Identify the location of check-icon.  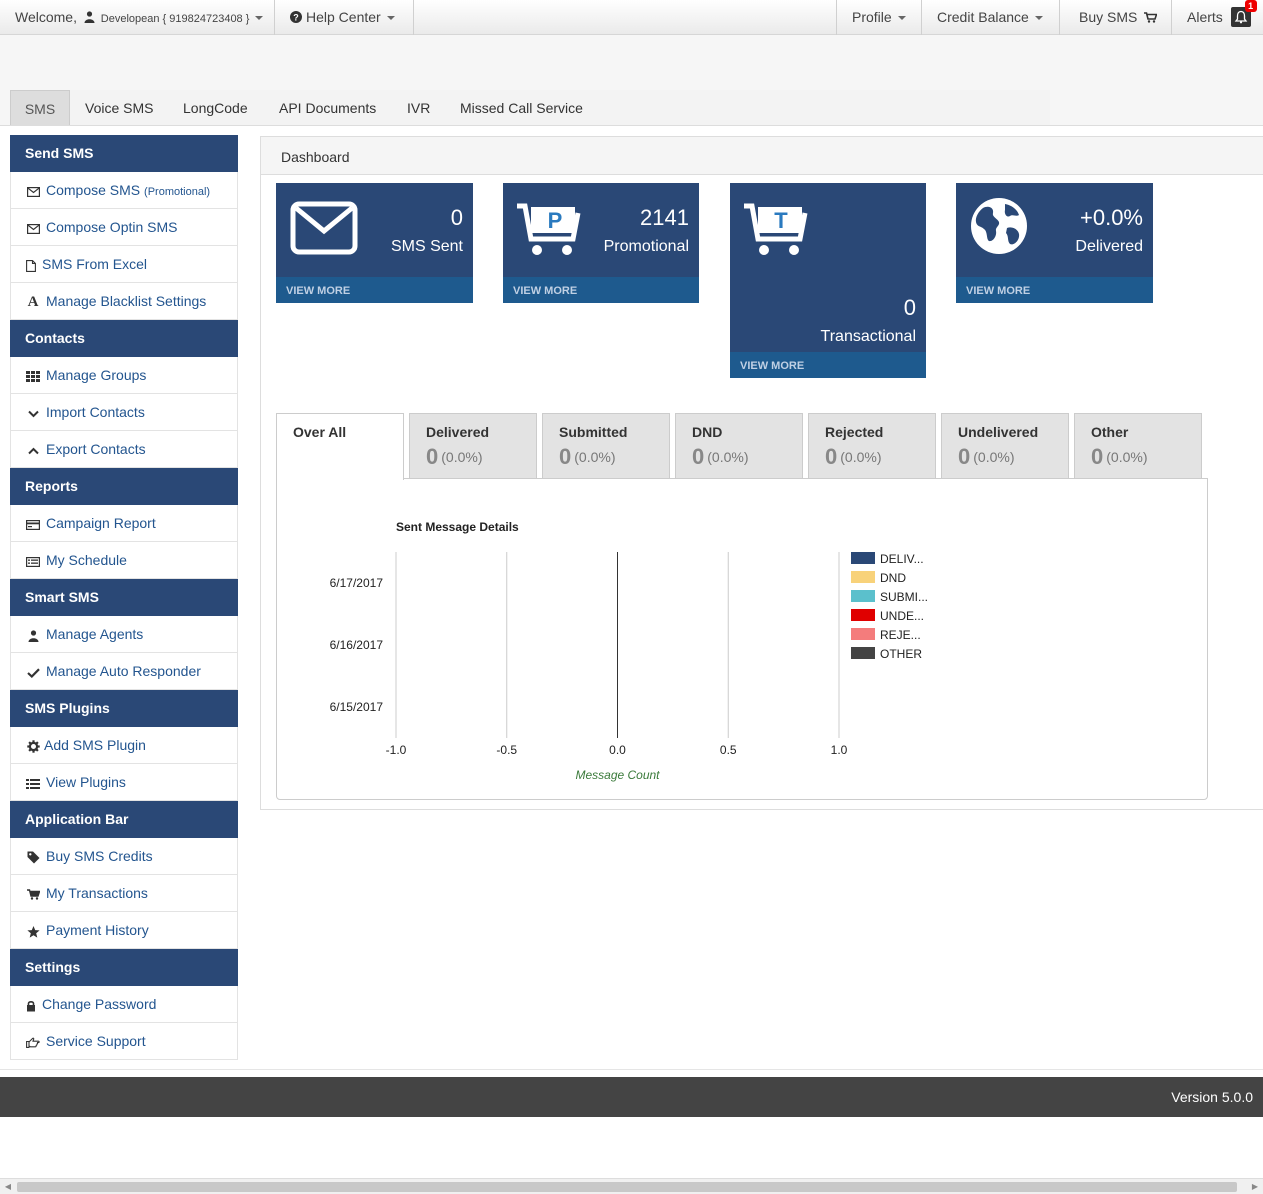
(33, 672).